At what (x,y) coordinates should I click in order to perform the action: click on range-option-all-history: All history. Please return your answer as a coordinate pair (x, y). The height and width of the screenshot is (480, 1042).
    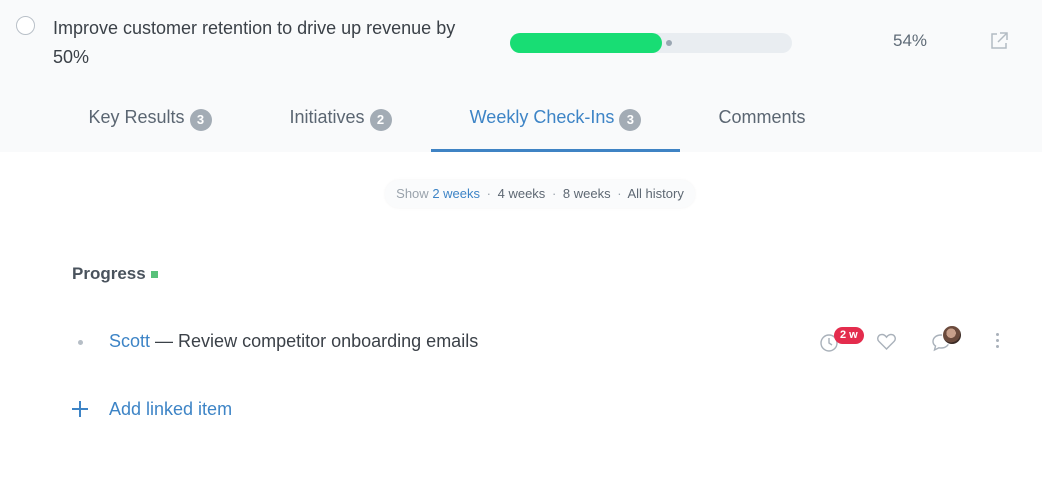
    Looking at the image, I should click on (655, 193).